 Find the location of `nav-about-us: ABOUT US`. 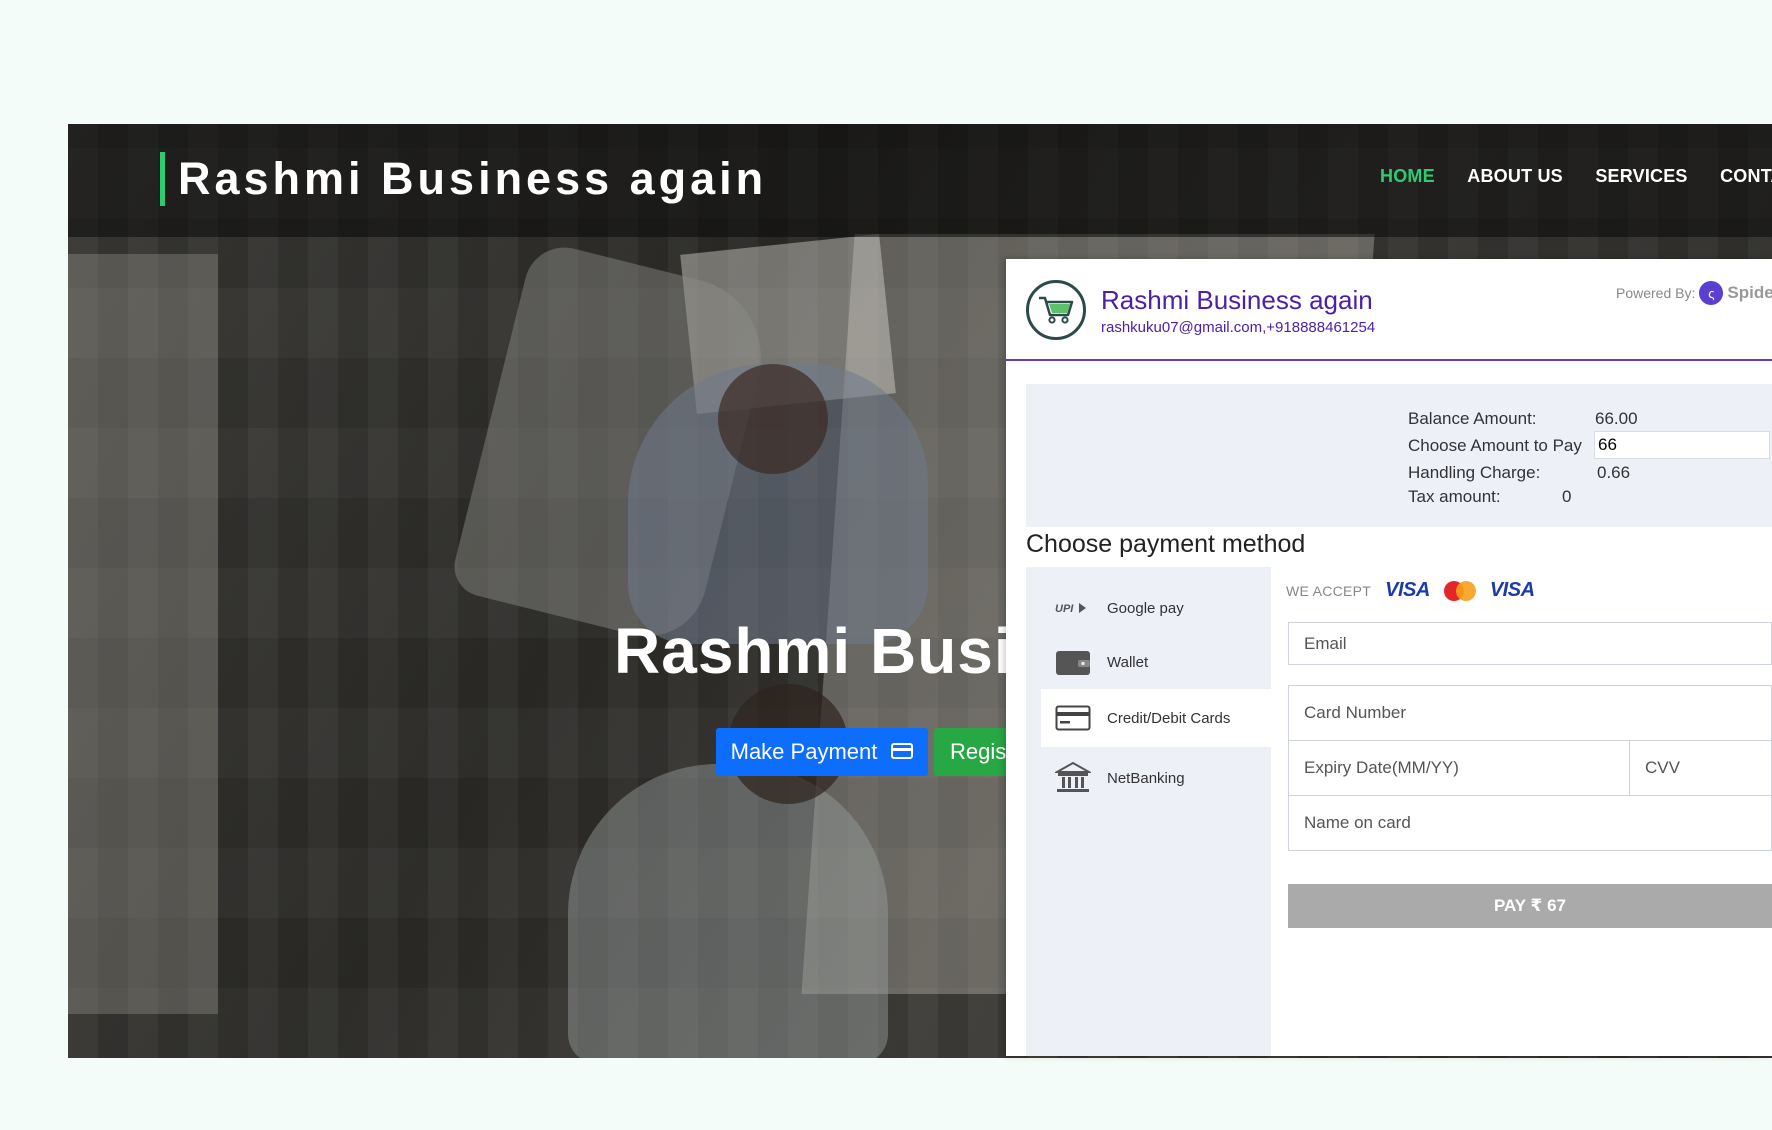

nav-about-us: ABOUT US is located at coordinates (1515, 176).